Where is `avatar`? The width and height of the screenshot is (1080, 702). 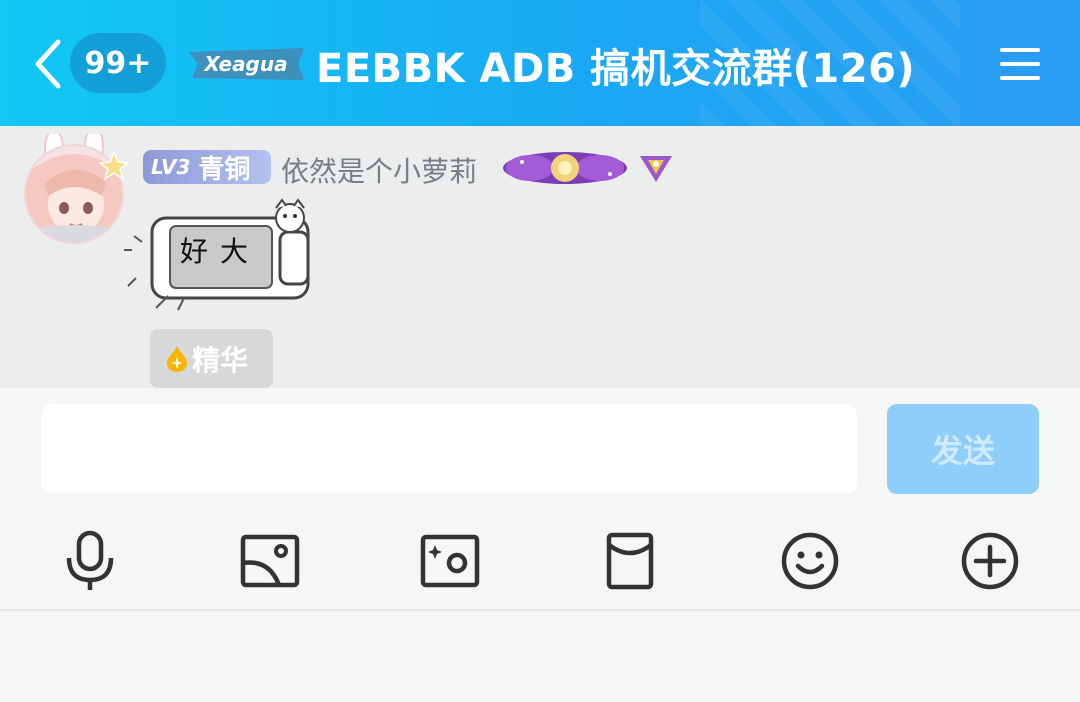 avatar is located at coordinates (74, 189).